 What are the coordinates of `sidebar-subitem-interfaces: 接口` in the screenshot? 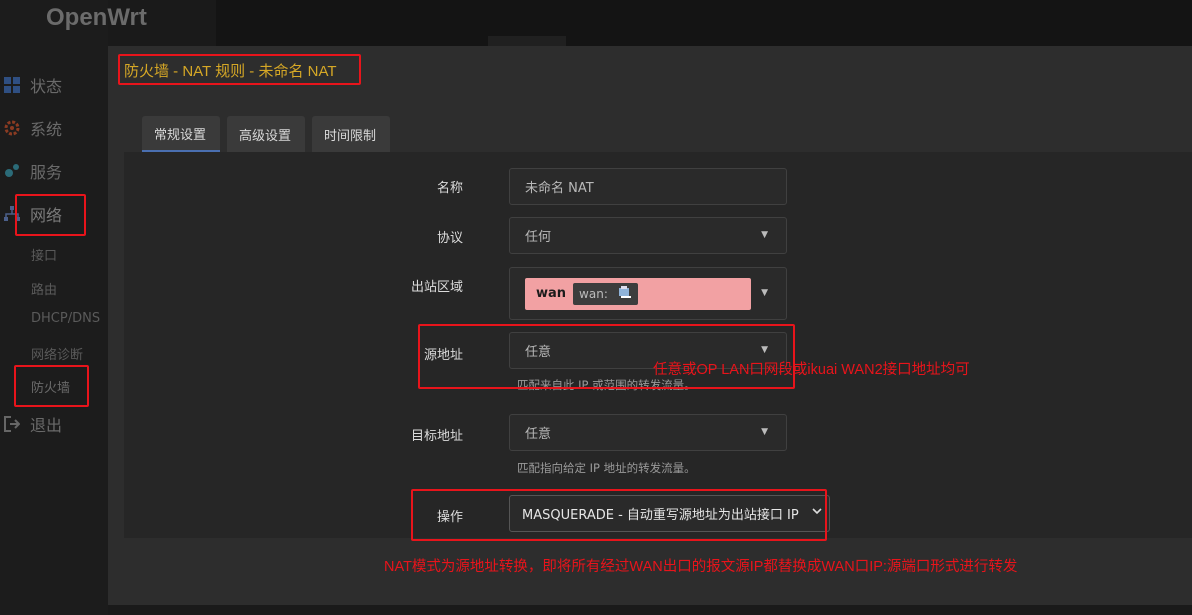 It's located at (44, 254).